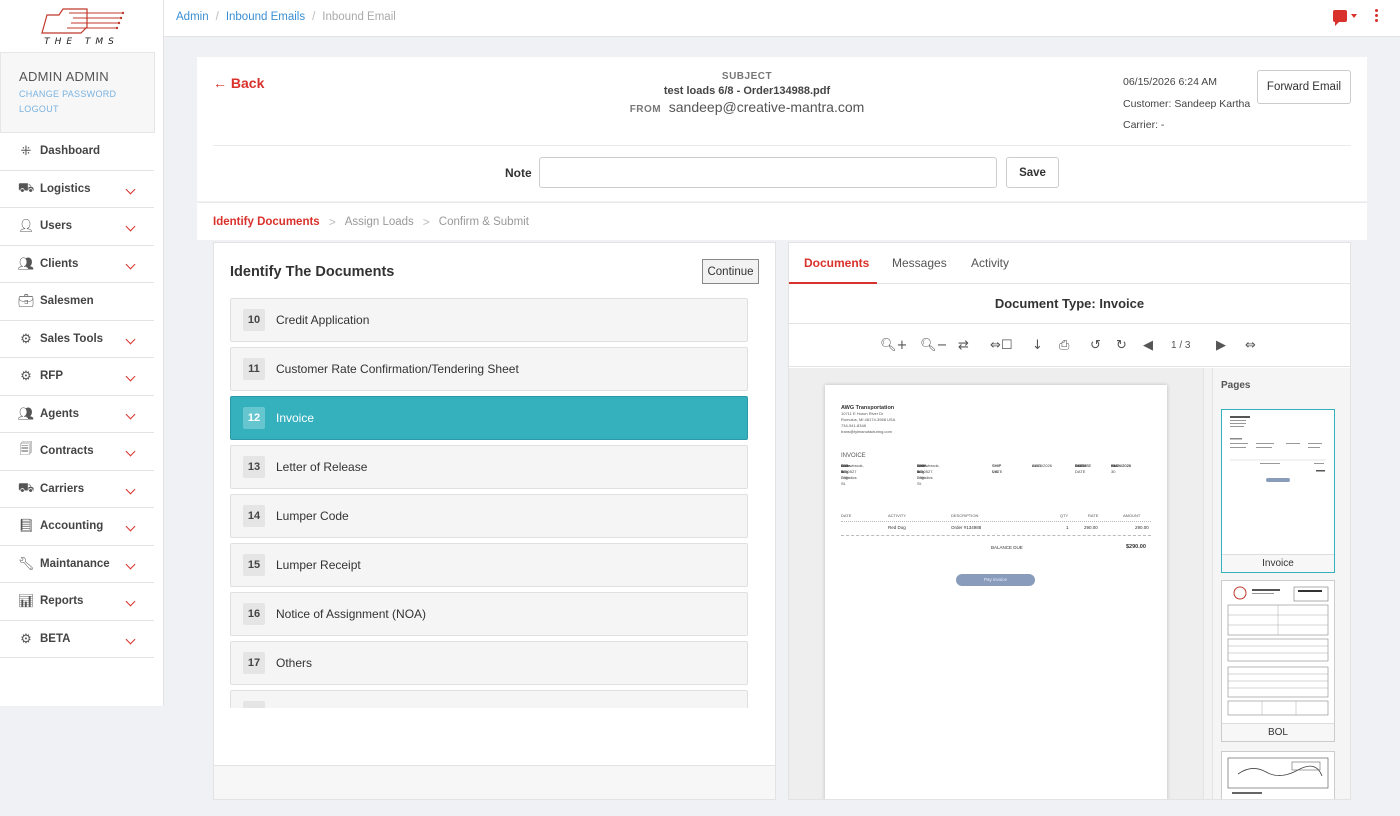 The image size is (1400, 816). I want to click on change-password-link: CHANGE PASSWORD, so click(86, 94).